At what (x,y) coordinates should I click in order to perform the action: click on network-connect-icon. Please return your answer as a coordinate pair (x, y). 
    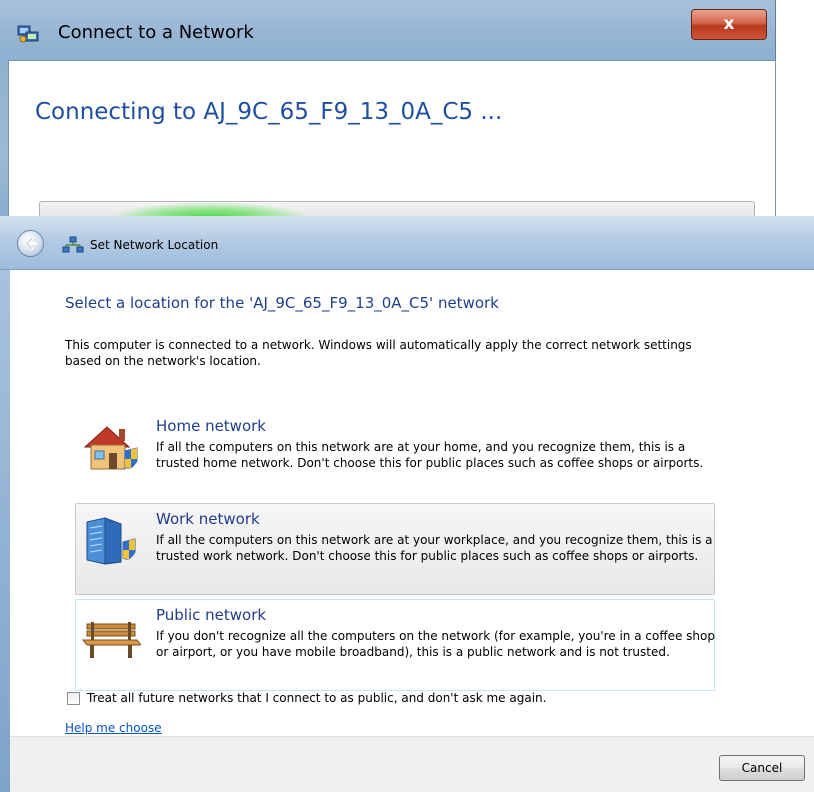
    Looking at the image, I should click on (28, 34).